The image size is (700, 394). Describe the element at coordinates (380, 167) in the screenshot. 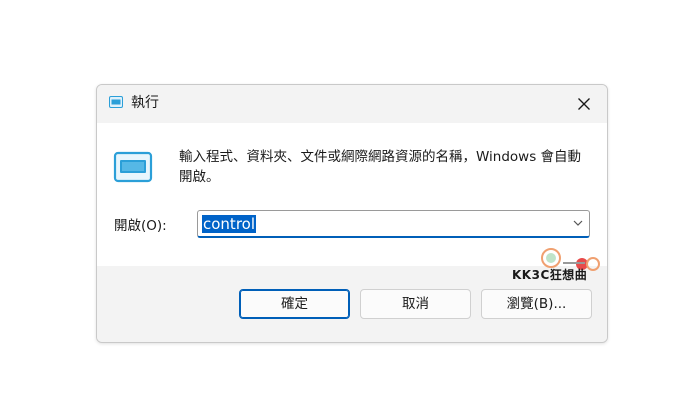

I see `description-text: 輸入程式、資料夾、文件或網際網路資源的名稱，Windows 會自動開啟。` at that location.